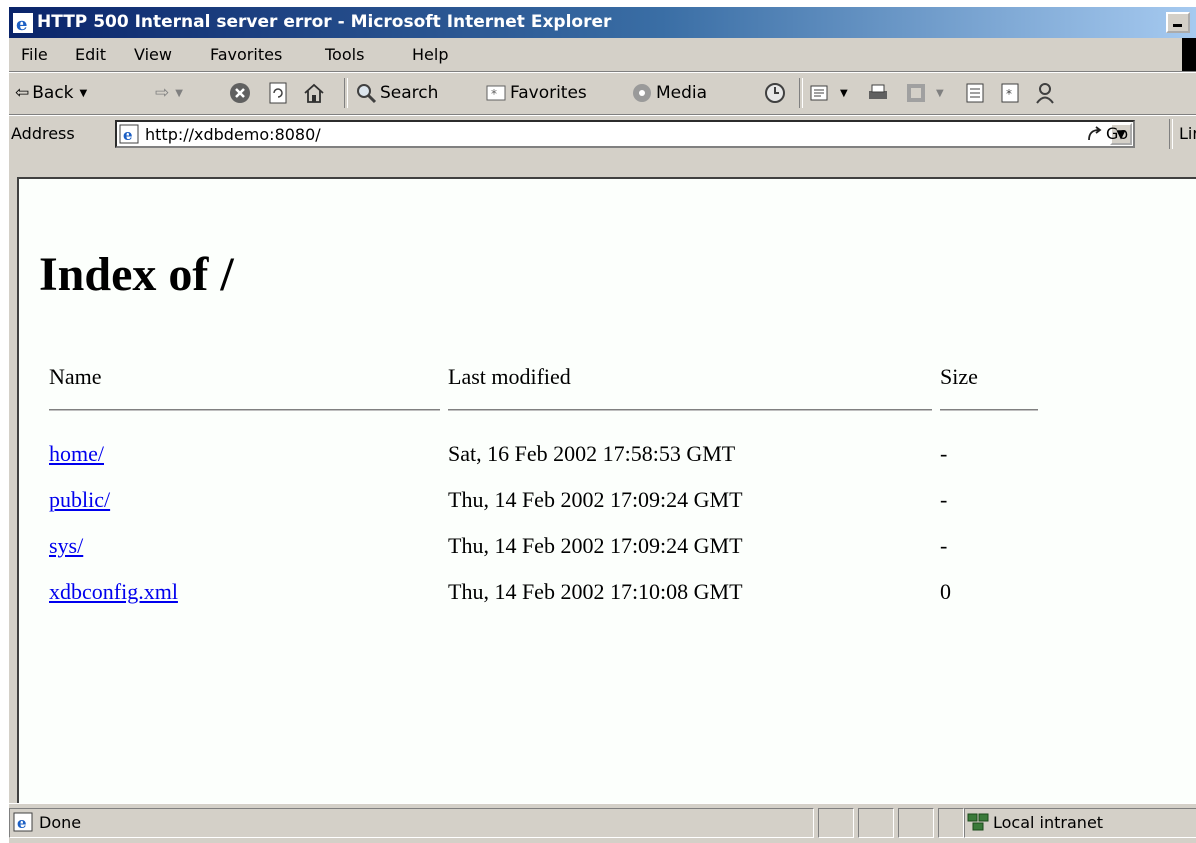 This screenshot has width=1196, height=843. I want to click on file-link: public/, so click(79, 500).